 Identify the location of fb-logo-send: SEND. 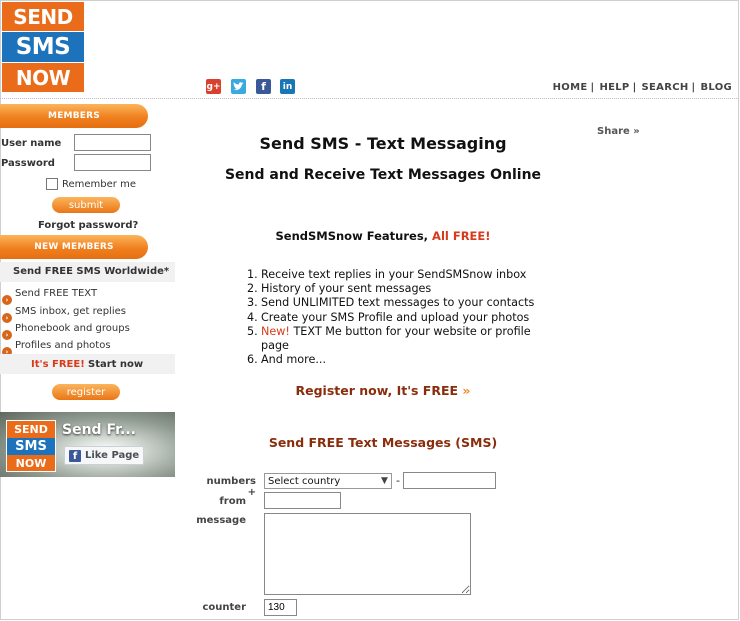
(31, 429).